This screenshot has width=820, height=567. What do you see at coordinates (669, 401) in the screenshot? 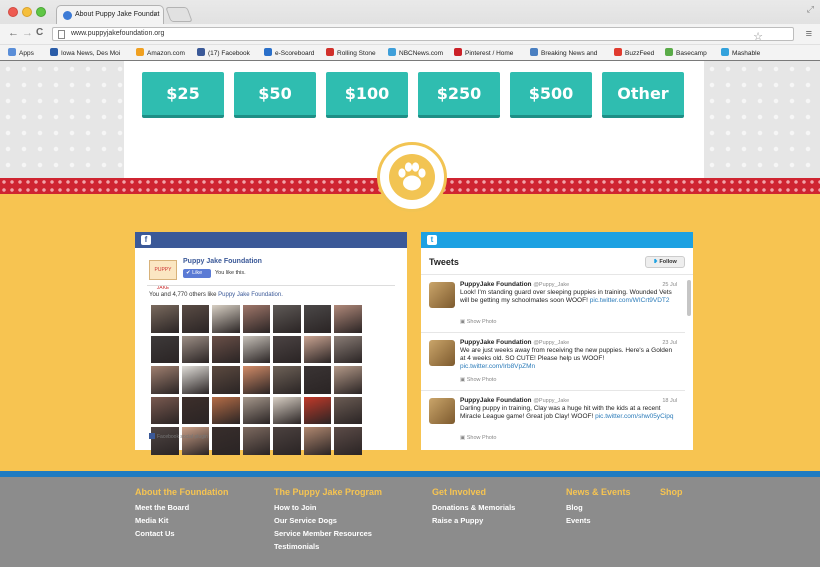
I see `tweet-date: 18 Jul` at bounding box center [669, 401].